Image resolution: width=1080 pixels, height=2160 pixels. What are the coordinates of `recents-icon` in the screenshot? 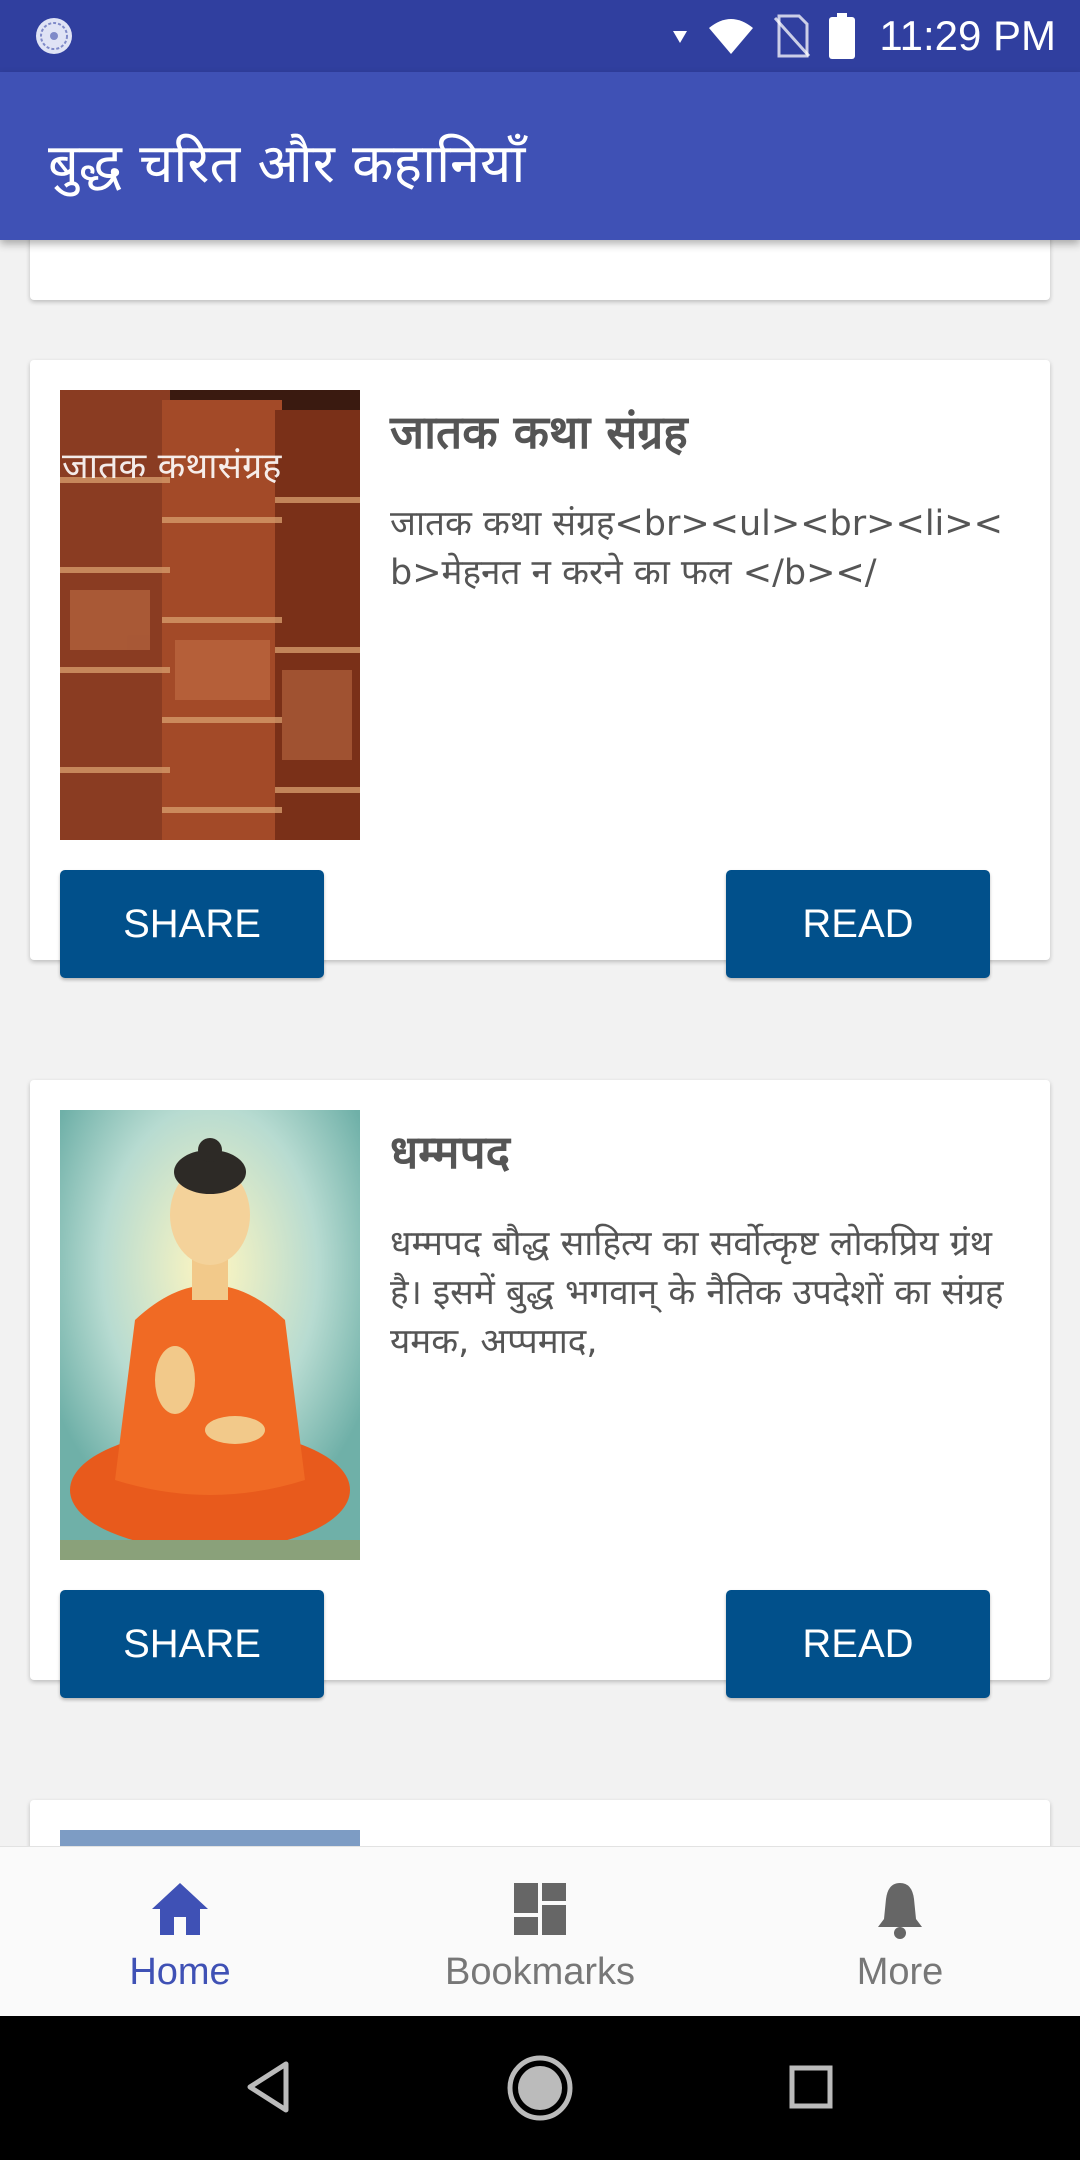 It's located at (811, 2087).